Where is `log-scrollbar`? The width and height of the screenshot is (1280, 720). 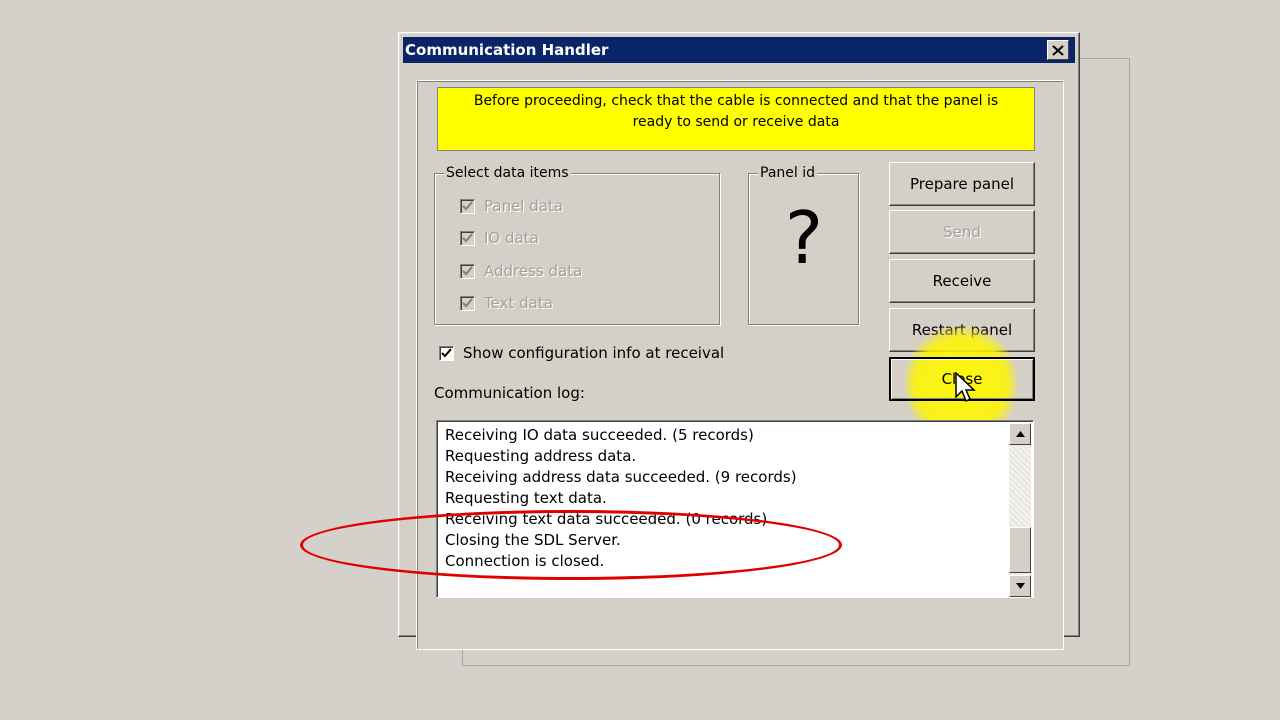 log-scrollbar is located at coordinates (1020, 510).